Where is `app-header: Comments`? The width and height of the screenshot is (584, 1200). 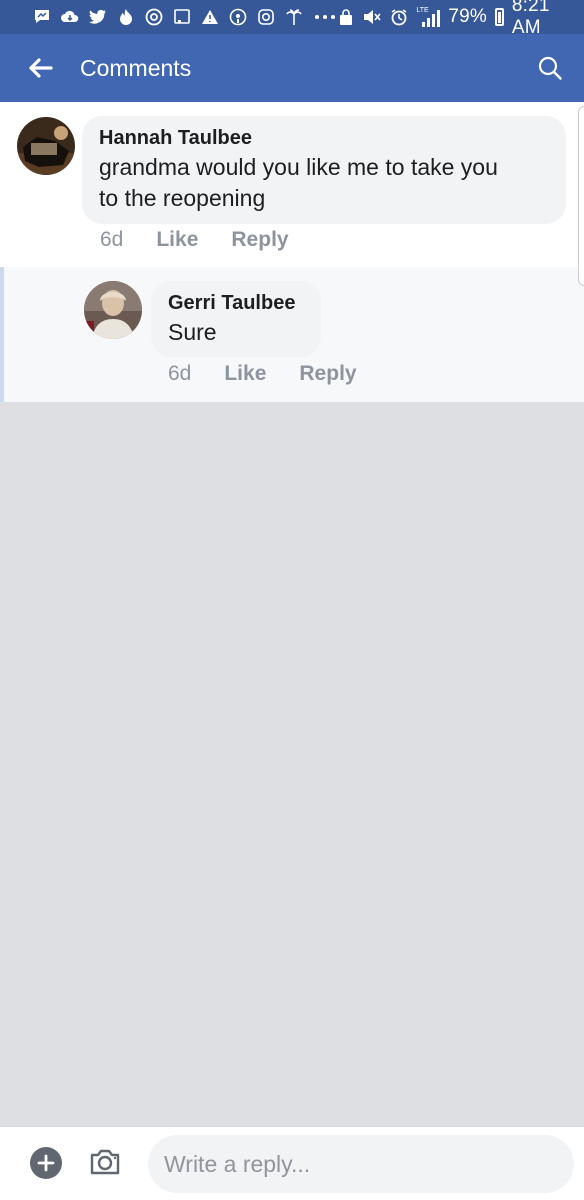 app-header: Comments is located at coordinates (292, 68).